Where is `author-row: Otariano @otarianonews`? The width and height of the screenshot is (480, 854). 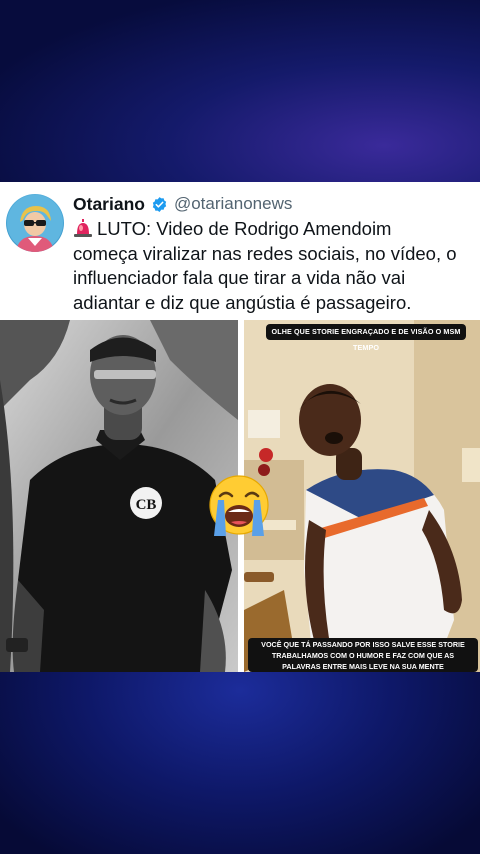
author-row: Otariano @otarianonews is located at coordinates (182, 204).